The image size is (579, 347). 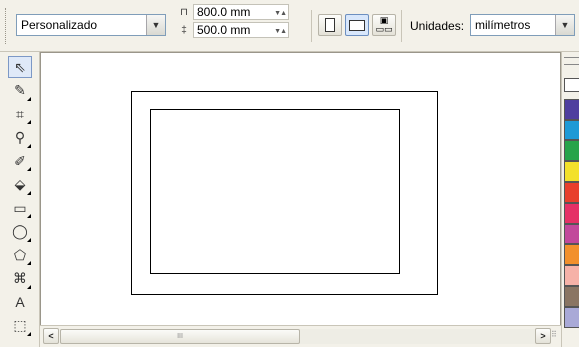 I want to click on color-palette, so click(x=570, y=199).